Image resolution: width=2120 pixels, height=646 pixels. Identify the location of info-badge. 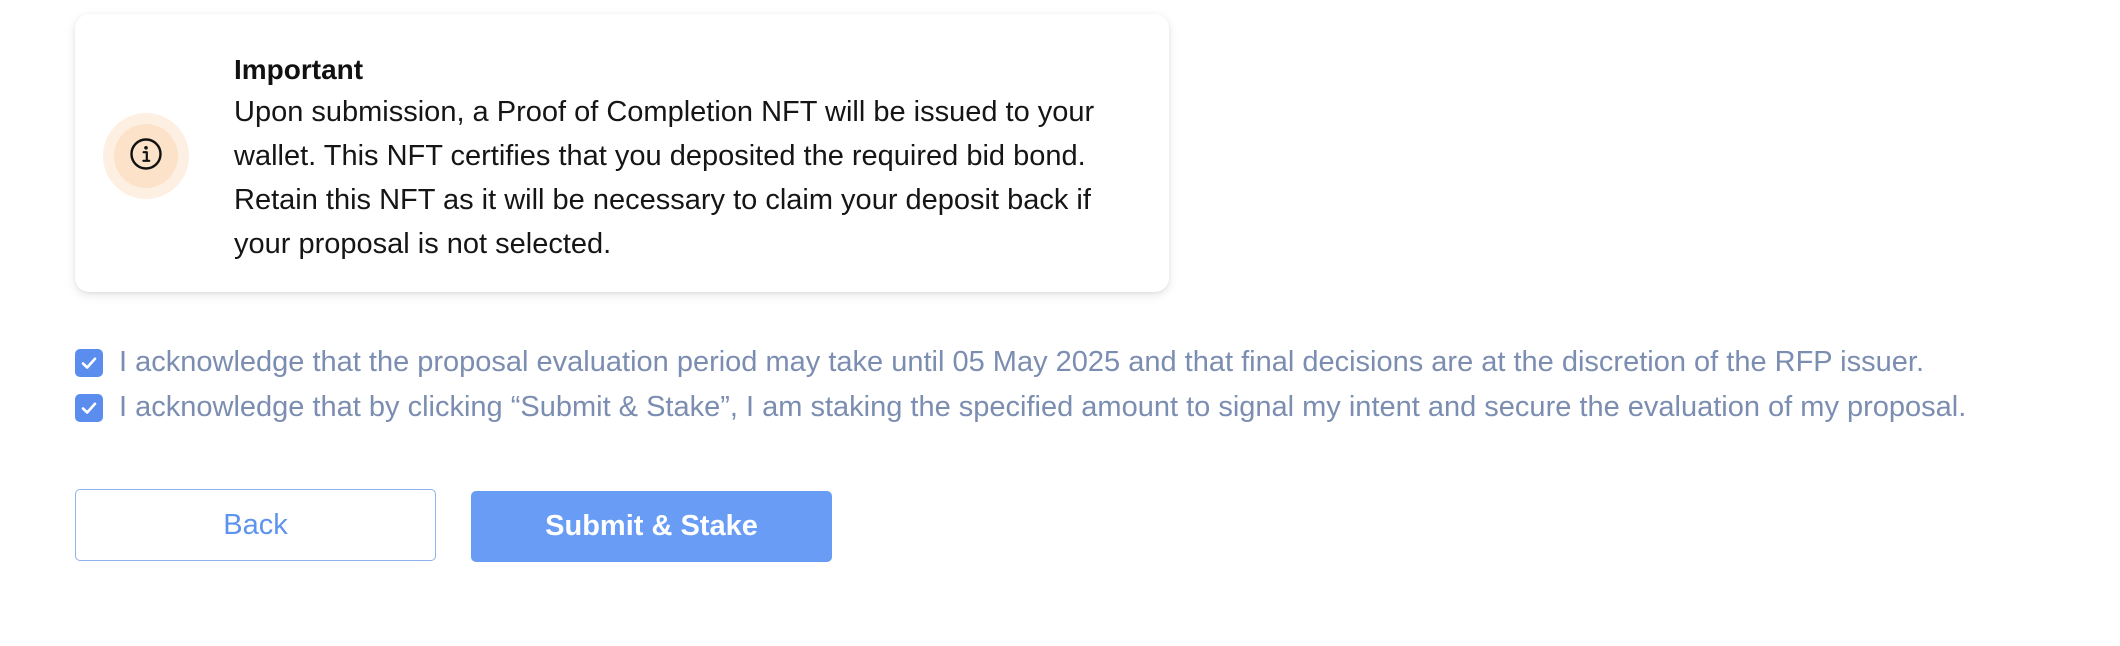
(146, 156).